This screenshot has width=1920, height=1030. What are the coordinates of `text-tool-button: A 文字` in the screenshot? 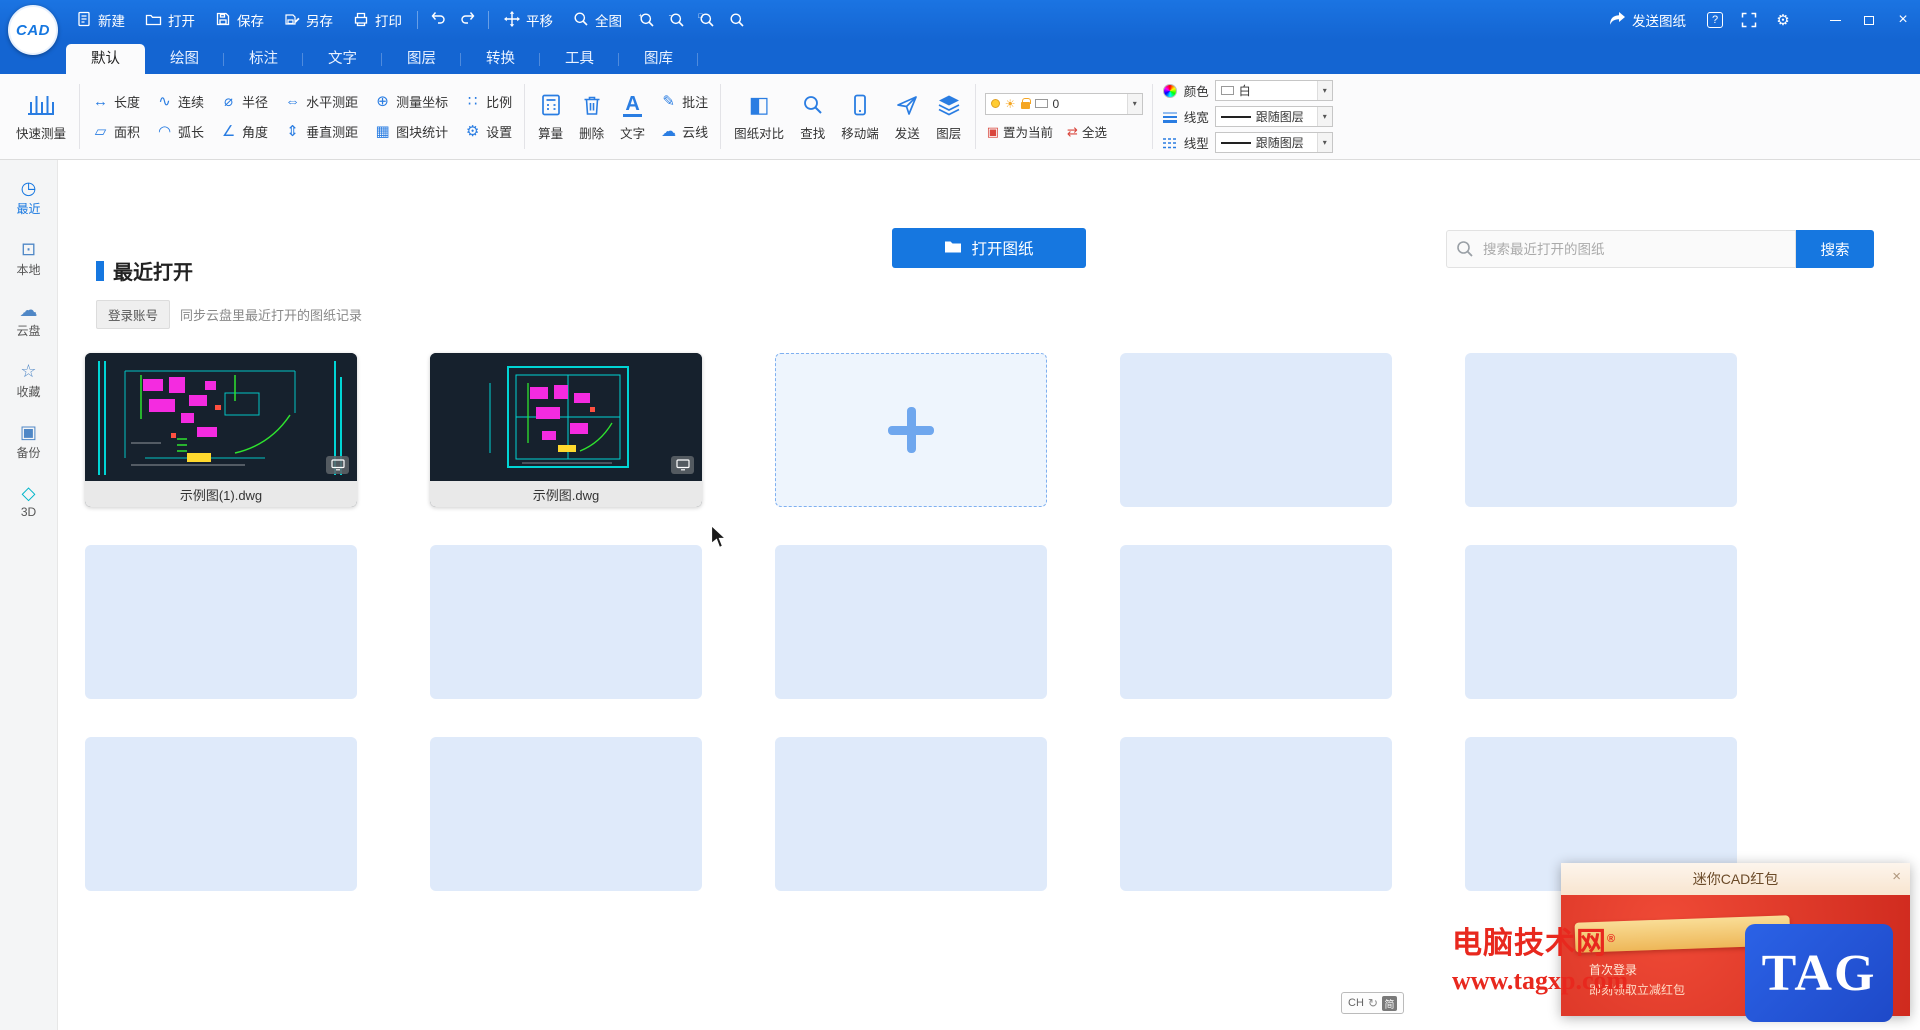 It's located at (632, 117).